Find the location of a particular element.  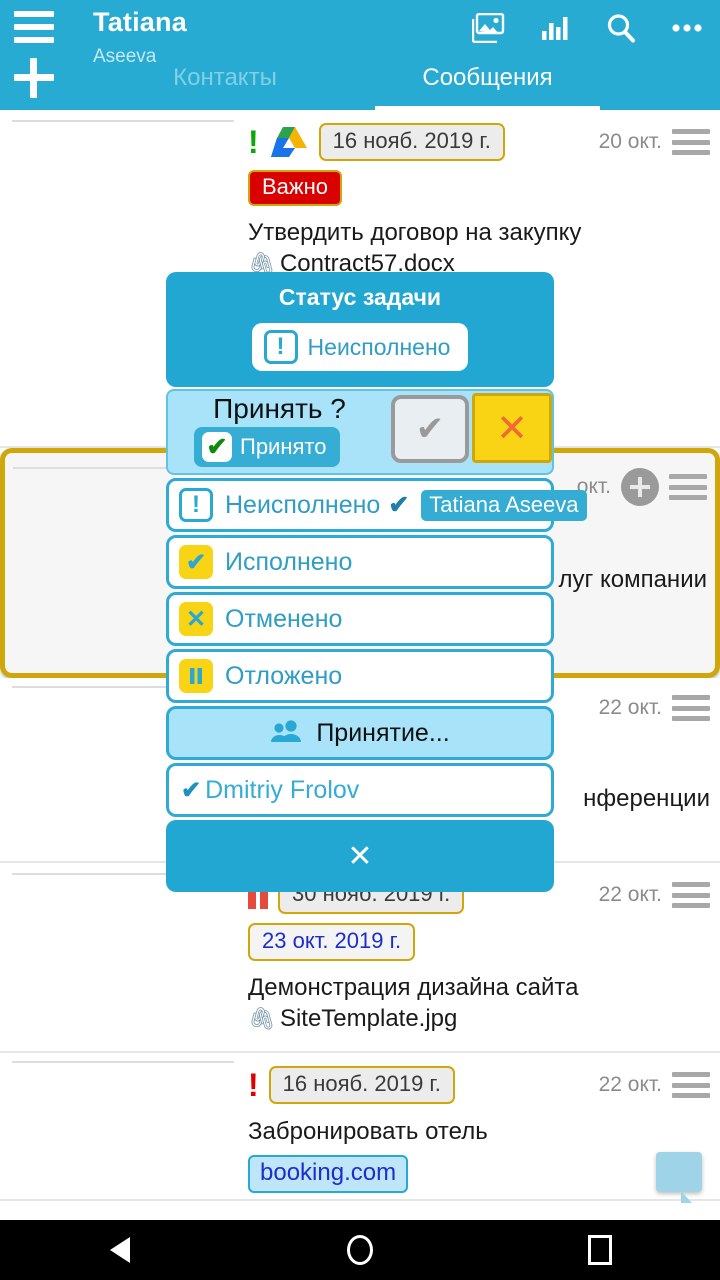

pause-yellow-icon is located at coordinates (196, 676).